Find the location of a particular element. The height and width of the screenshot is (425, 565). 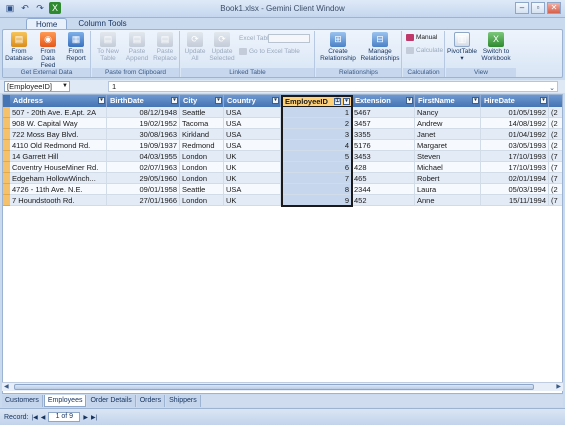

cell-firstname: Margaret is located at coordinates (448, 145).